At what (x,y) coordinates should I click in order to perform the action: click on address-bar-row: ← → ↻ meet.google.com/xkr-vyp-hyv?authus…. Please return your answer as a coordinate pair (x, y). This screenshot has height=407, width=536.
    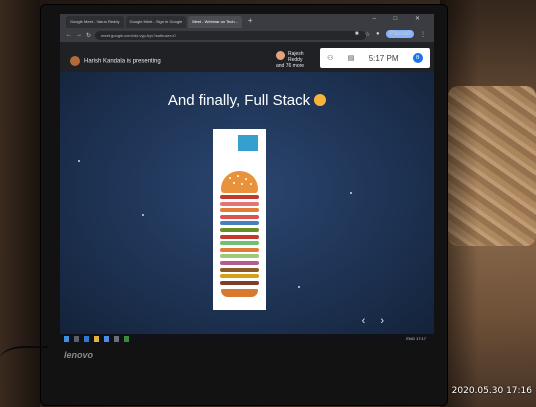
    Looking at the image, I should click on (216, 35).